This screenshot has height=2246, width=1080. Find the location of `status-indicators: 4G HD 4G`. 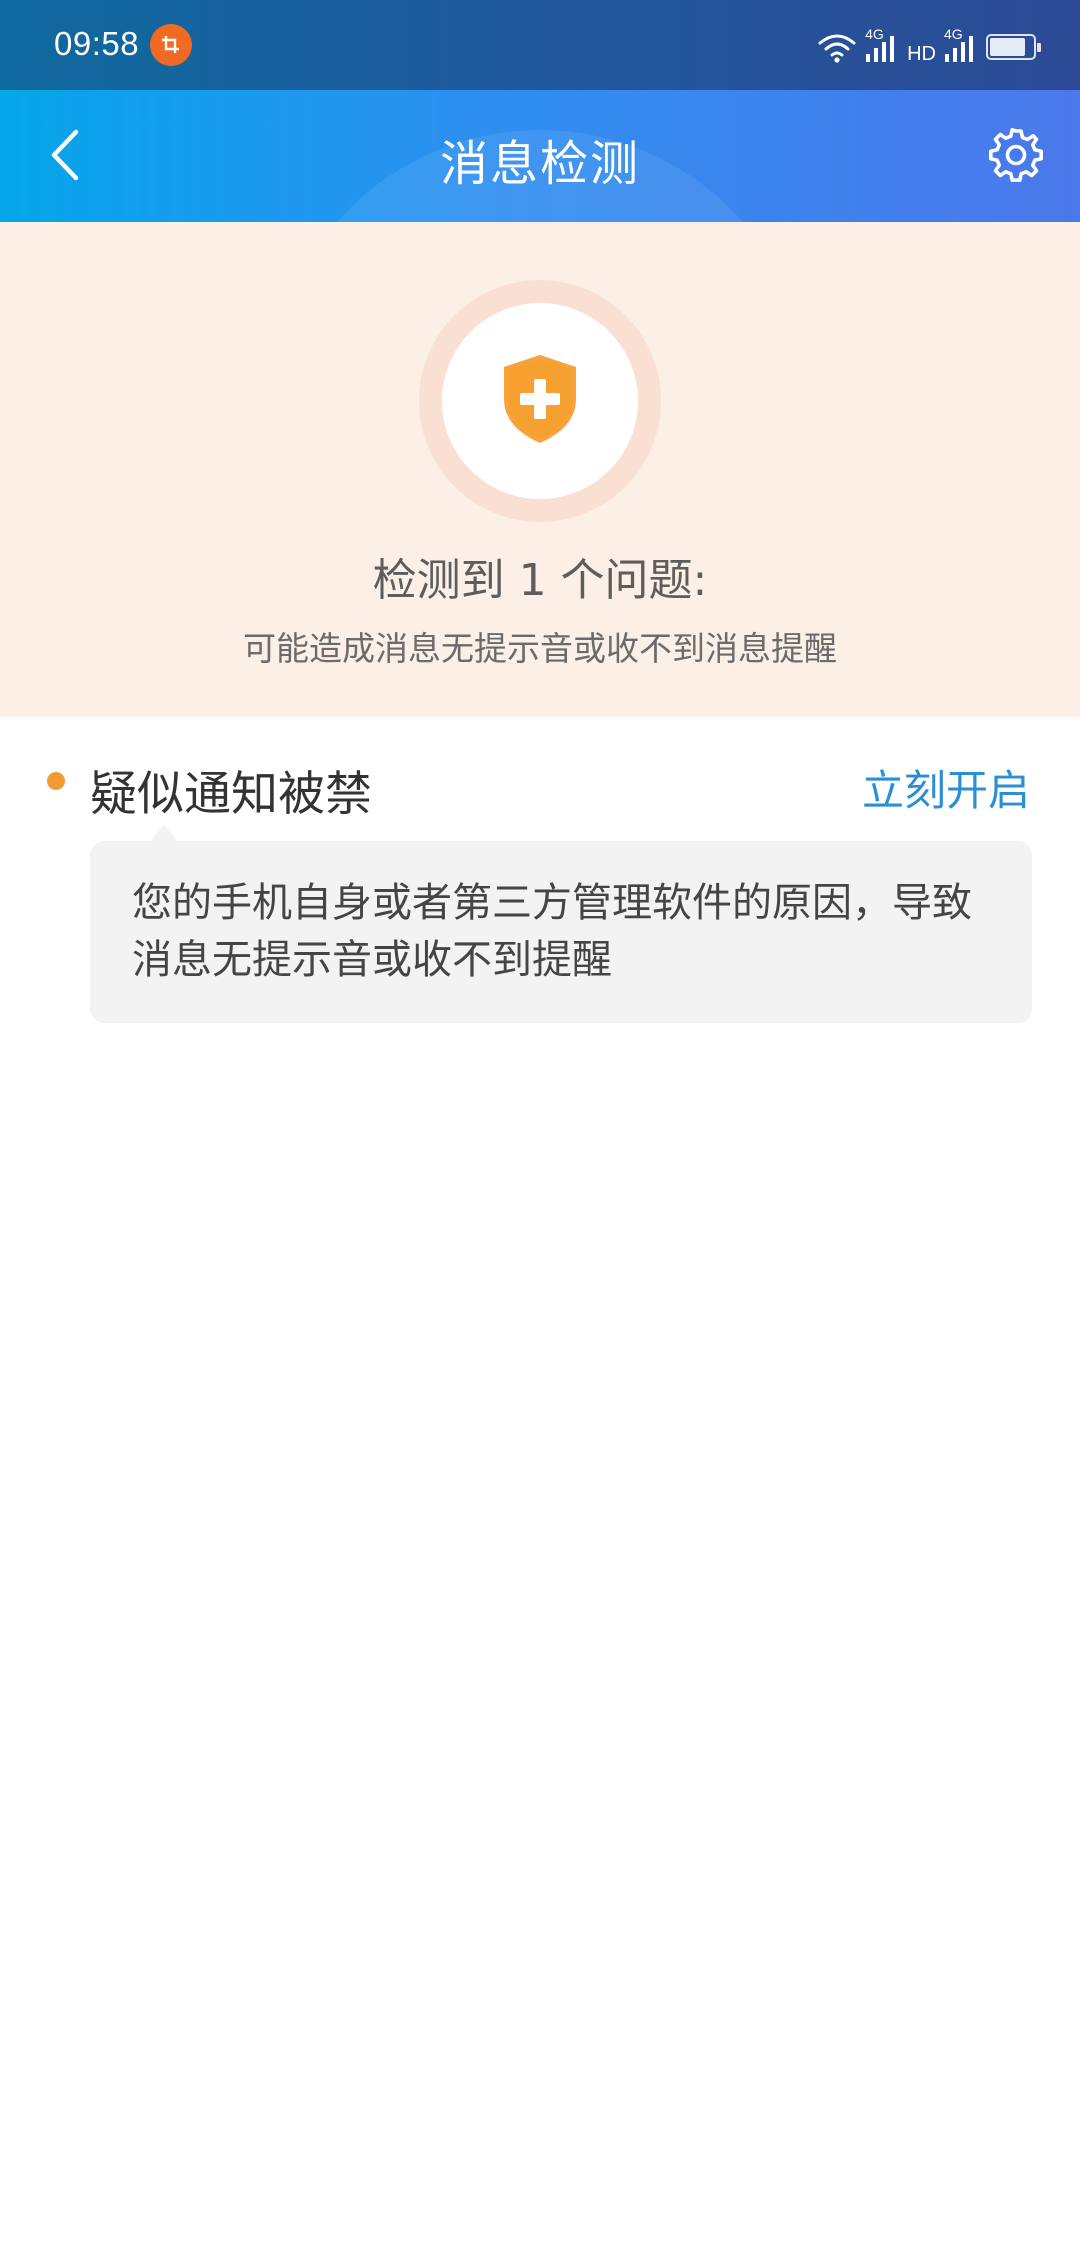

status-indicators: 4G HD 4G is located at coordinates (929, 45).